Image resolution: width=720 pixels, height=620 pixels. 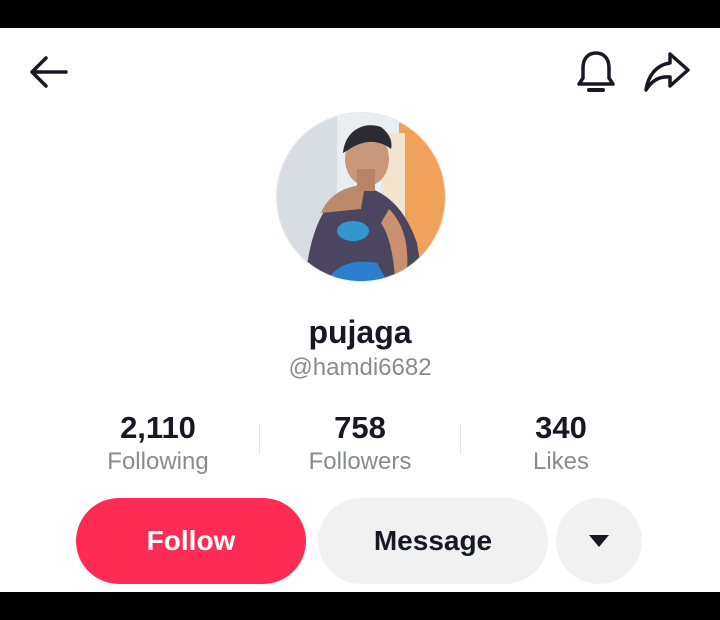 I want to click on caret-down-icon, so click(x=599, y=541).